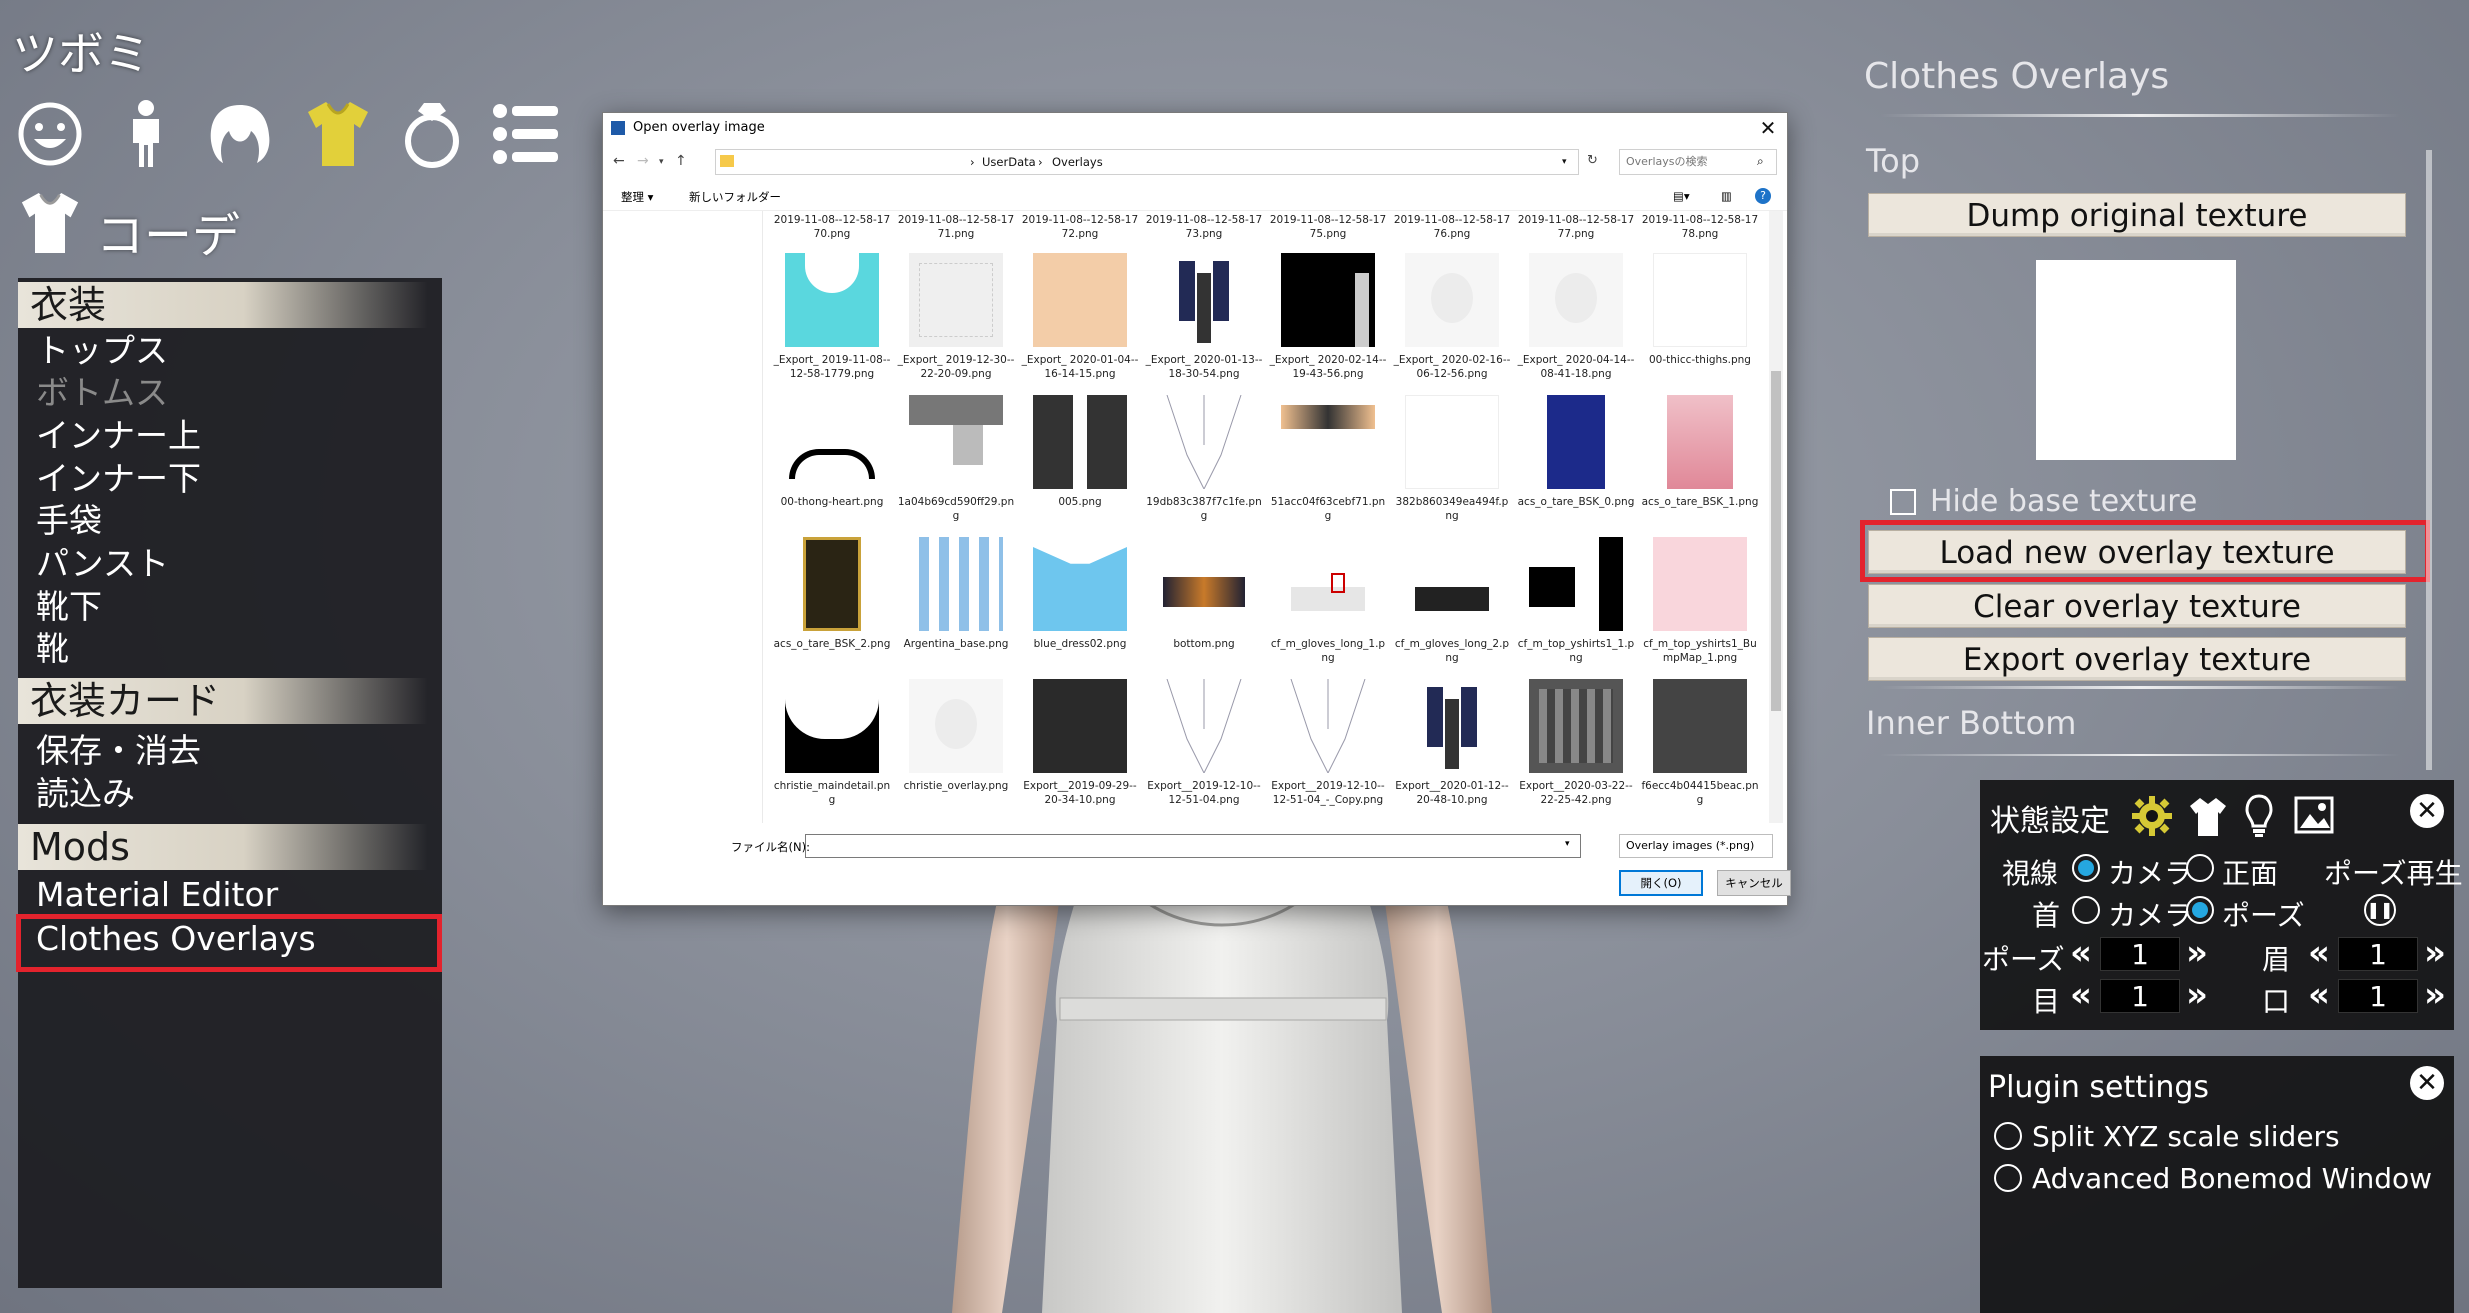 The image size is (2469, 1313). I want to click on hair-icon, so click(240, 134).